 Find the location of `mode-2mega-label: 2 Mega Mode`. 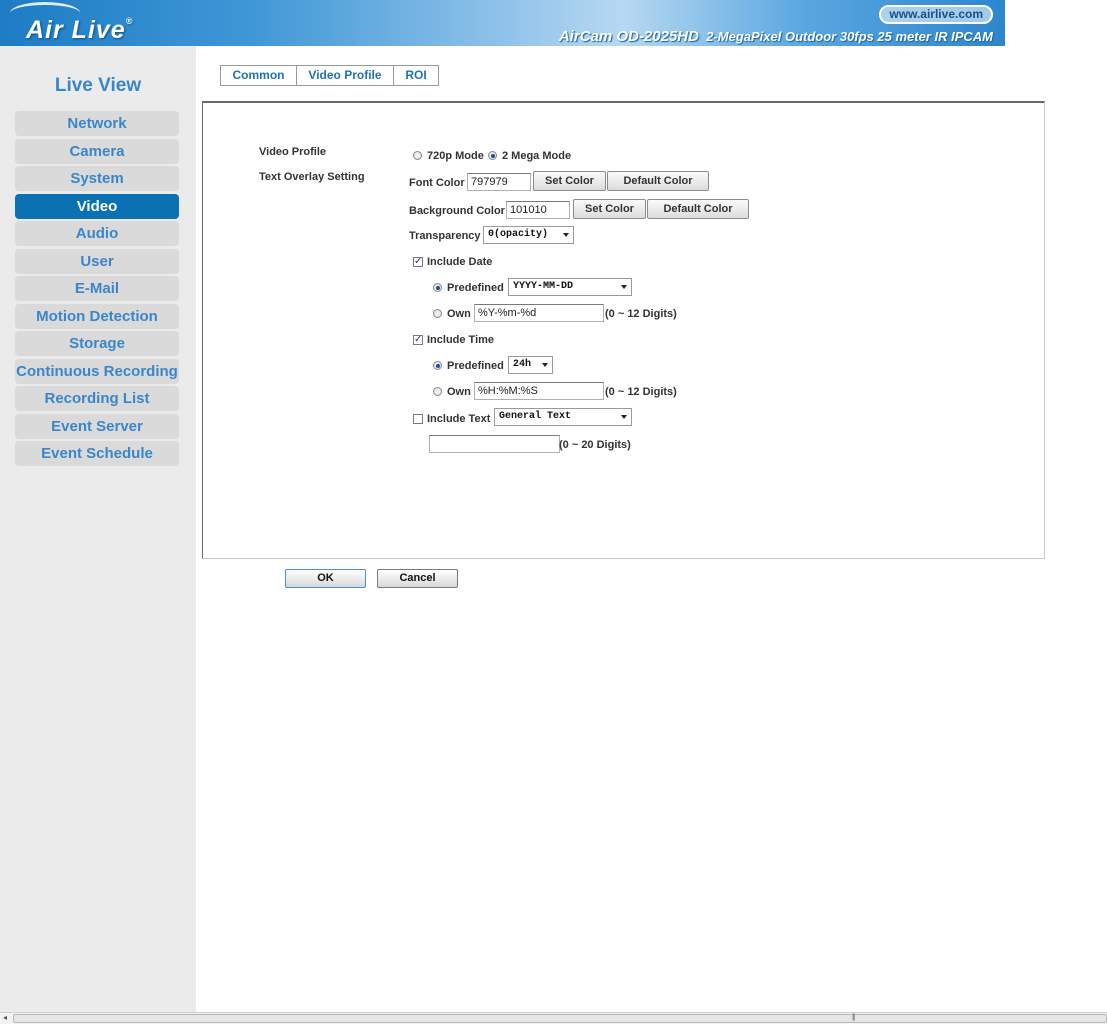

mode-2mega-label: 2 Mega Mode is located at coordinates (537, 156).